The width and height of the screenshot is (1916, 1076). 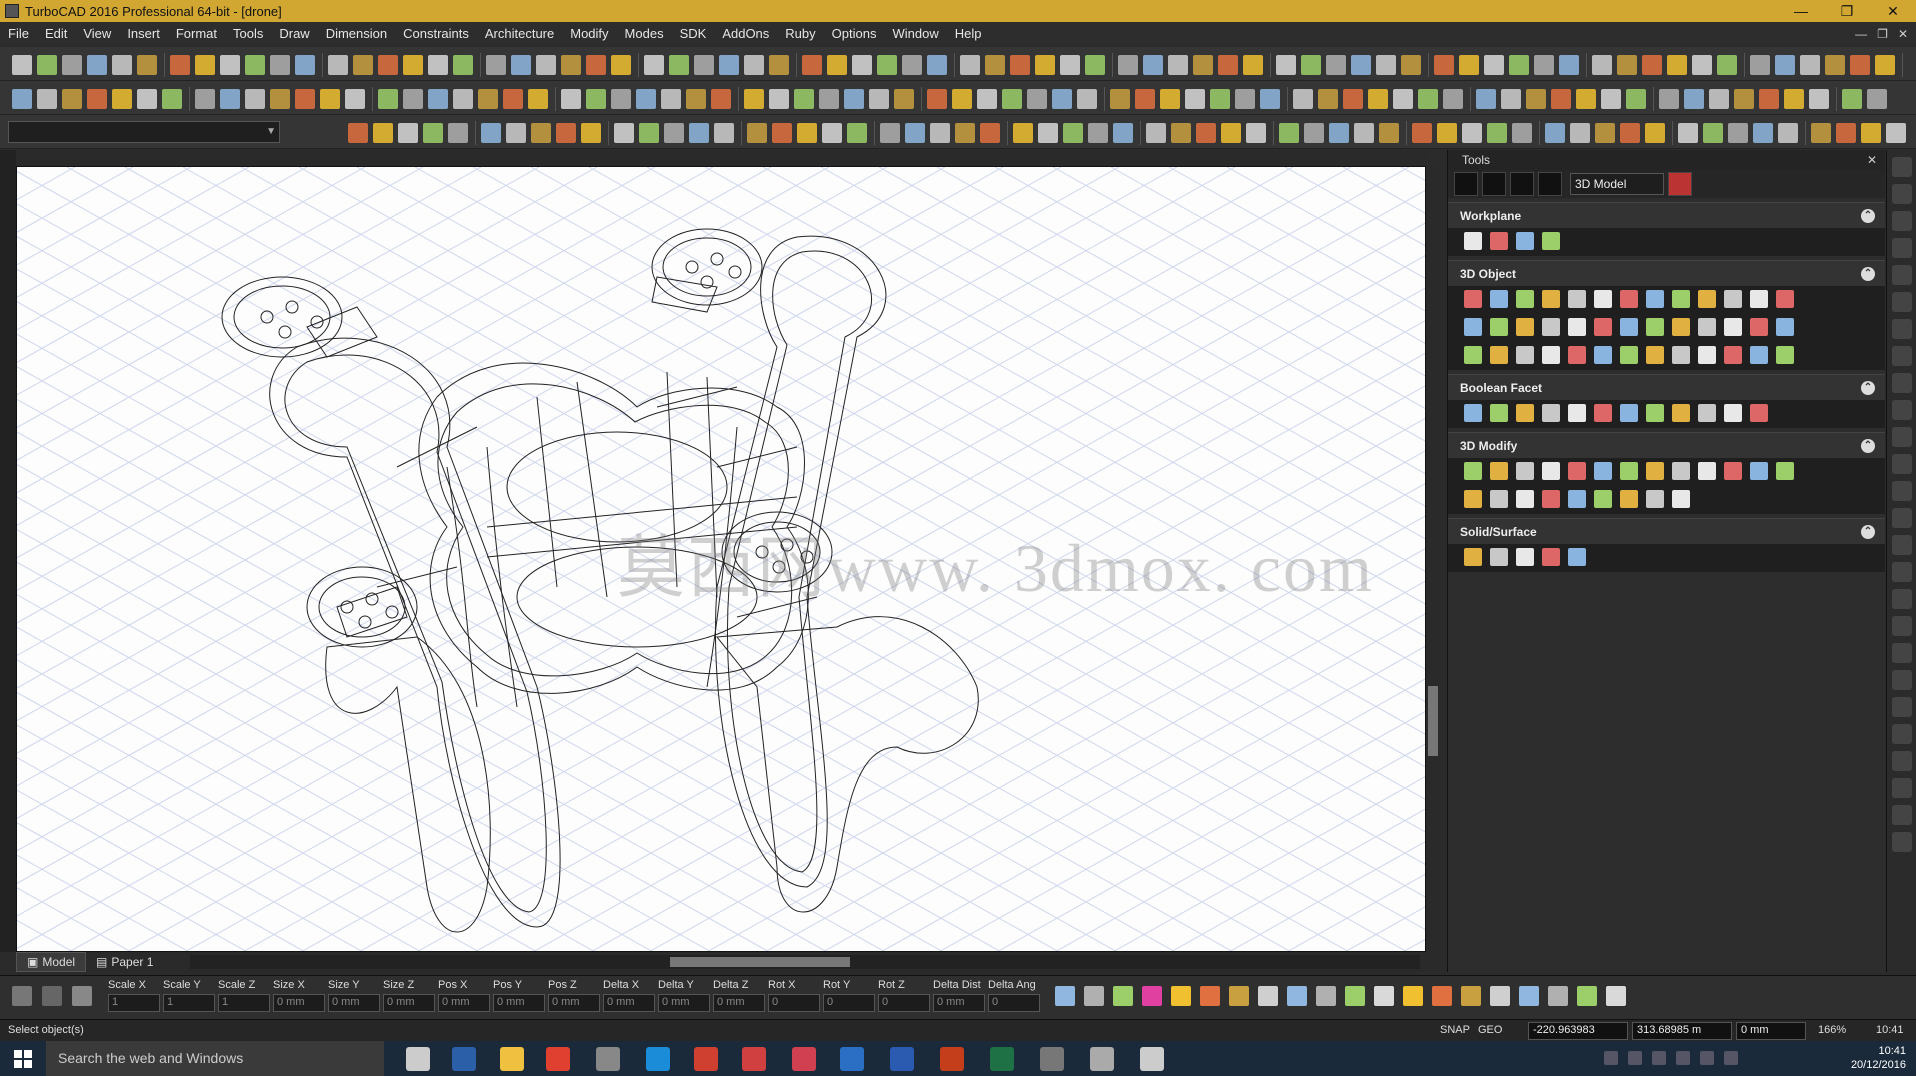 What do you see at coordinates (915, 34) in the screenshot?
I see `menu-window: Window` at bounding box center [915, 34].